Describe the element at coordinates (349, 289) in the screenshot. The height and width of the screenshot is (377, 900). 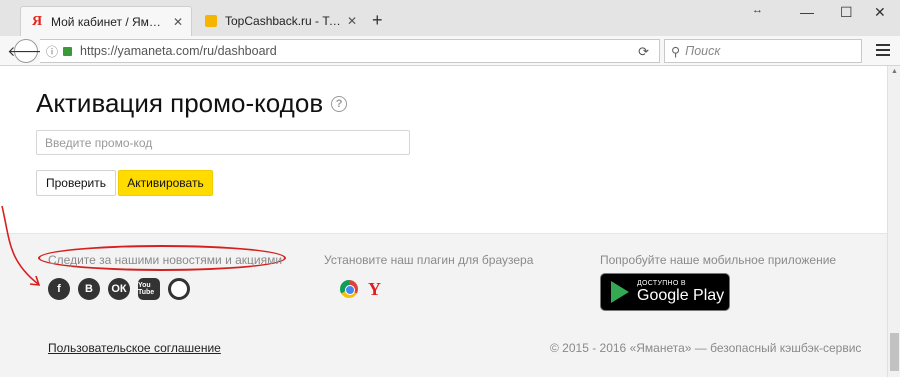
I see `chrome-icon` at that location.